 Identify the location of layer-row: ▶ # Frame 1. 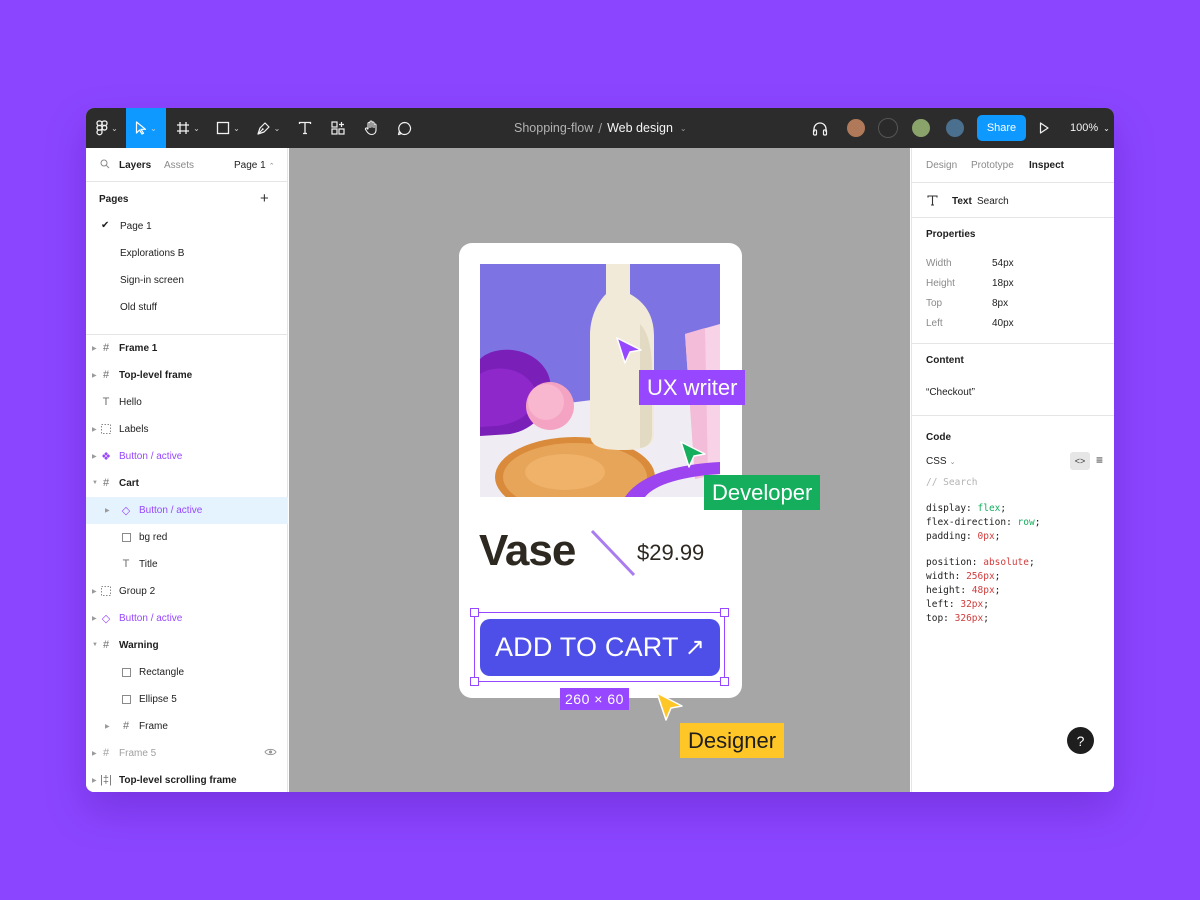
(187, 348).